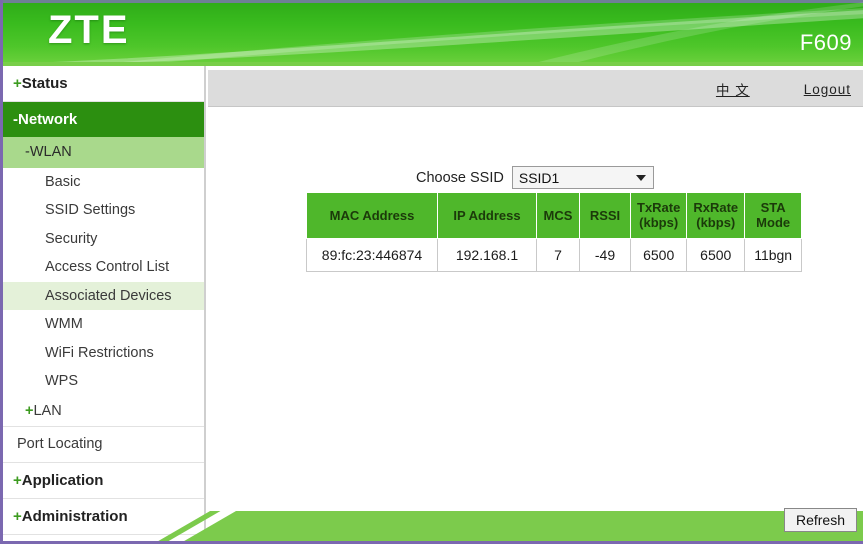 The height and width of the screenshot is (544, 863). Describe the element at coordinates (103, 324) in the screenshot. I see `sidebar-item-wmm: WMM` at that location.